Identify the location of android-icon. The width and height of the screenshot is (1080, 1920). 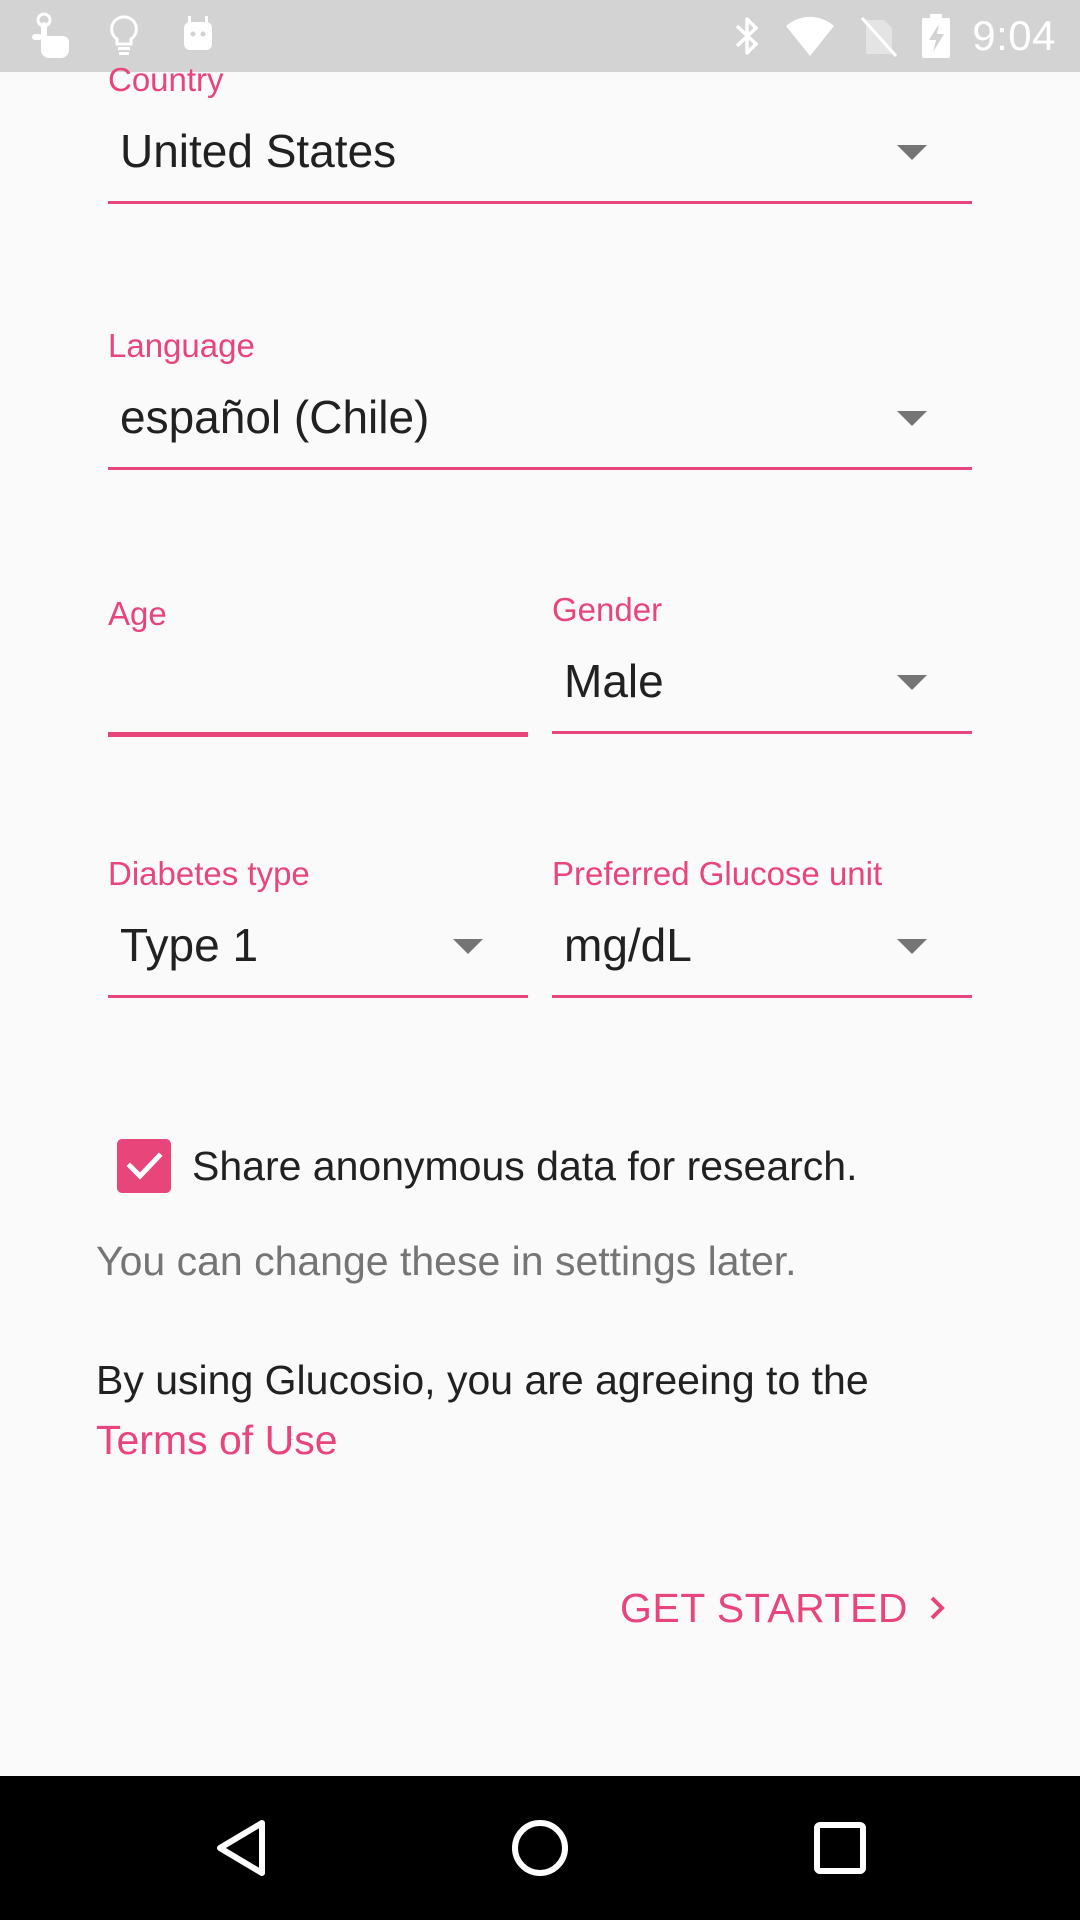
(198, 36).